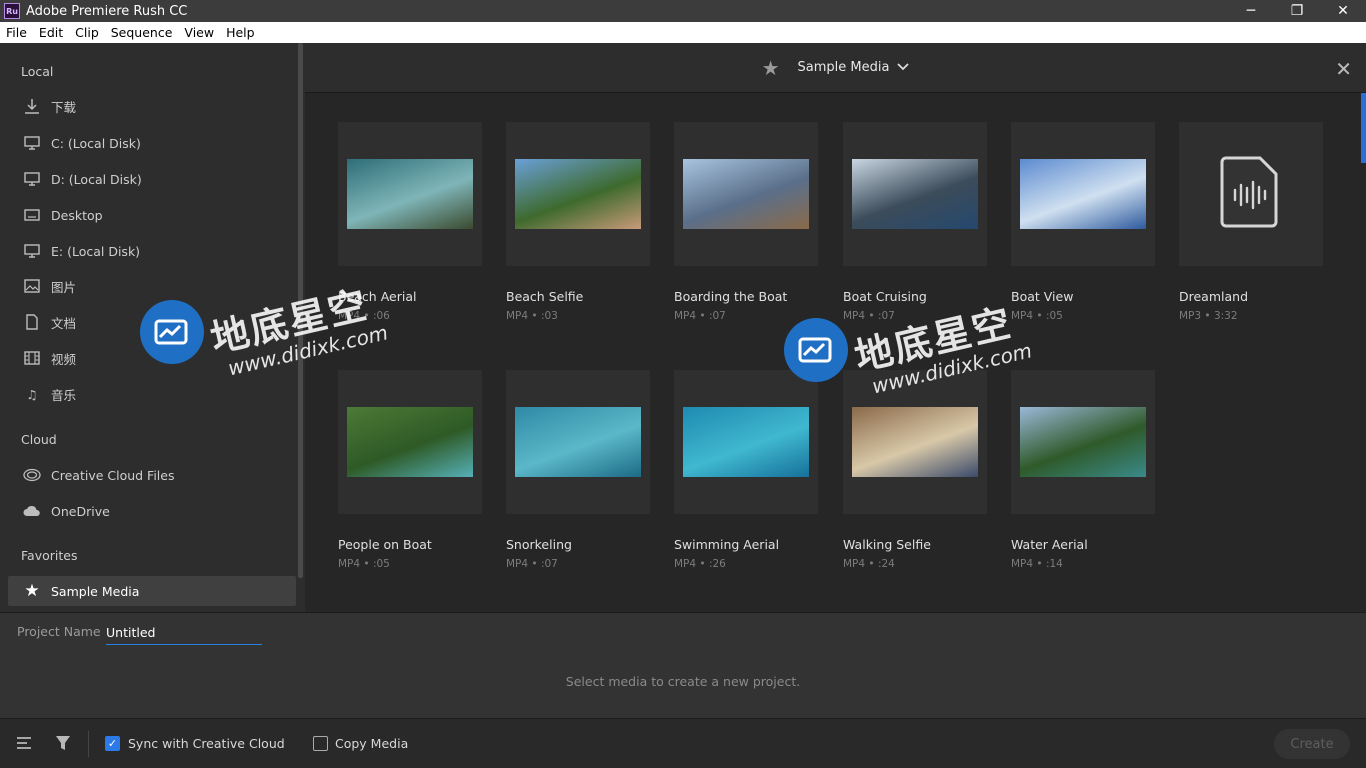  I want to click on media-browser-header: ★ Sample Media, so click(835, 68).